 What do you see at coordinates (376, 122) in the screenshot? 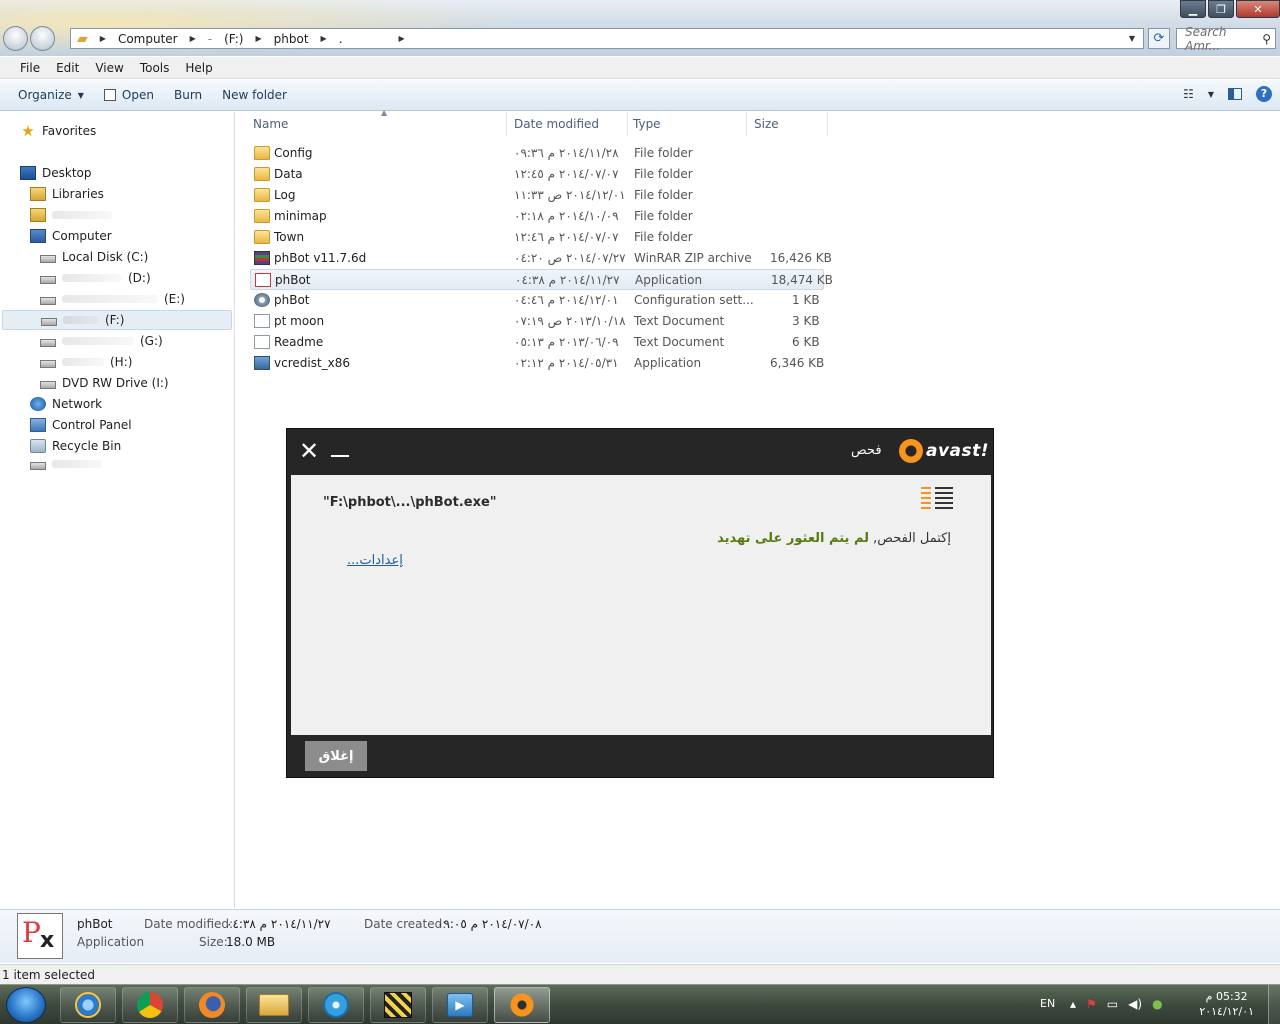
I see `column-header-name: Name ▲` at bounding box center [376, 122].